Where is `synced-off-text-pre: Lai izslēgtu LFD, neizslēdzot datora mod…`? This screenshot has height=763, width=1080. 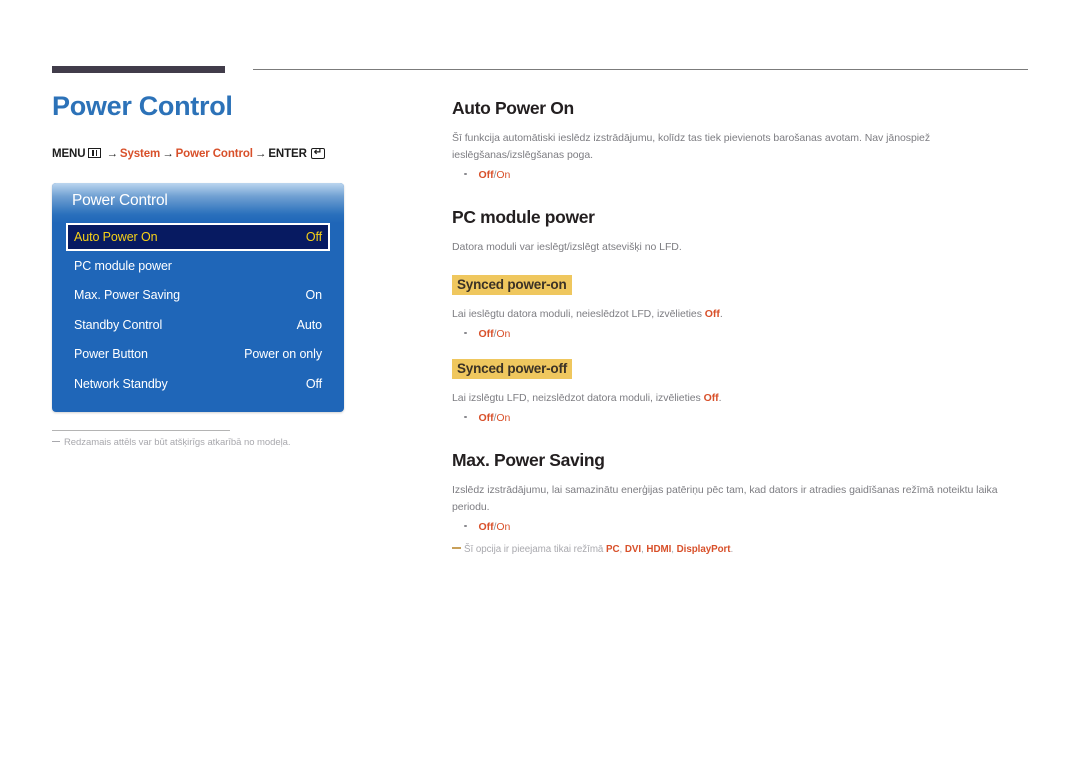 synced-off-text-pre: Lai izslēgtu LFD, neizslēdzot datora mod… is located at coordinates (578, 398).